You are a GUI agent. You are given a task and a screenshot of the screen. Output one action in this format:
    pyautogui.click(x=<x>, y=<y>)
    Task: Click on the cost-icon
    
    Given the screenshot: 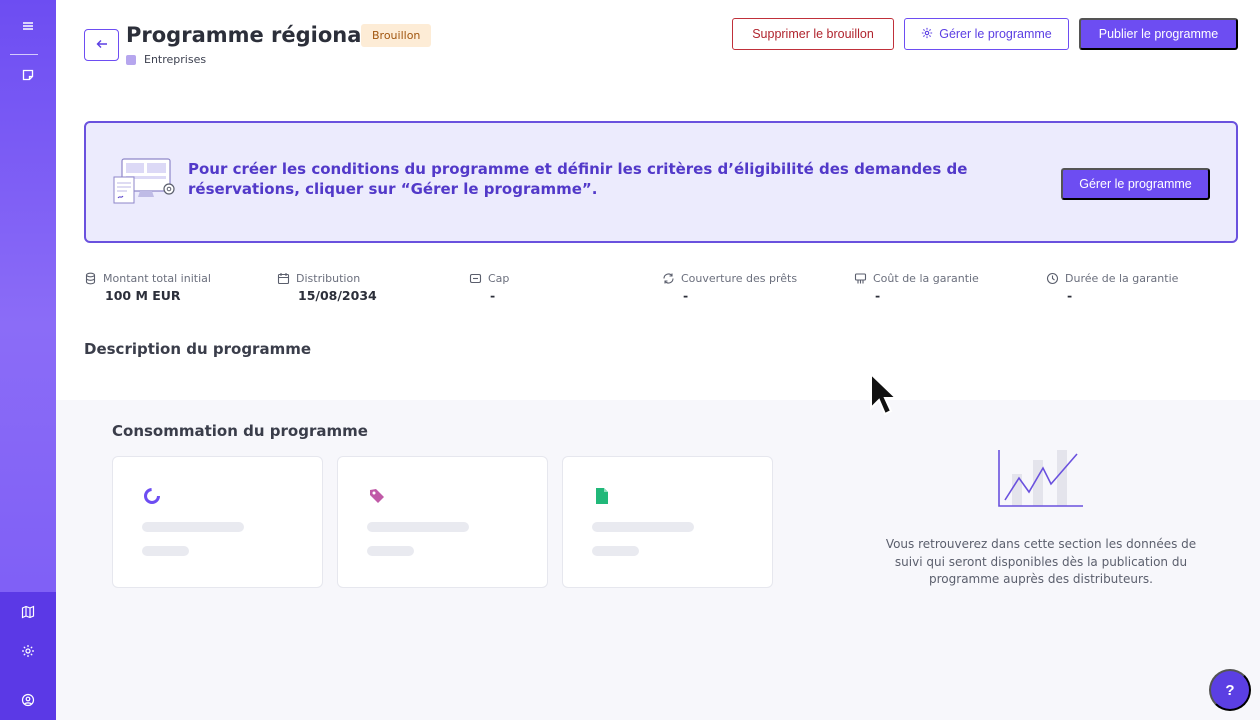 What is the action you would take?
    pyautogui.click(x=860, y=278)
    